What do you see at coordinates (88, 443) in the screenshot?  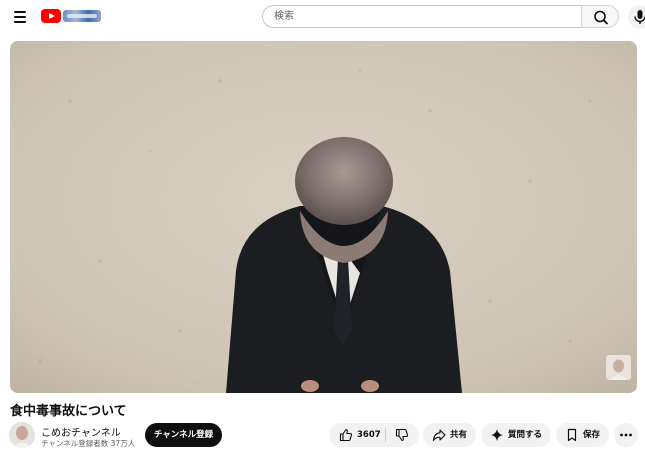 I see `subscriber-count: チャンネル登録者数 37万人` at bounding box center [88, 443].